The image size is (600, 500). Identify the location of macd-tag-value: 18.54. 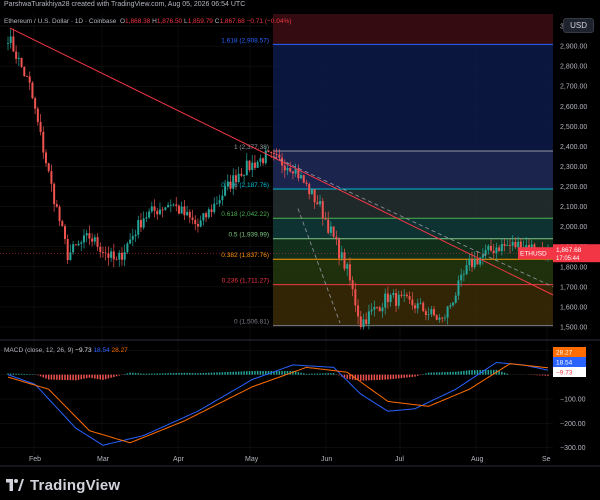
(564, 363).